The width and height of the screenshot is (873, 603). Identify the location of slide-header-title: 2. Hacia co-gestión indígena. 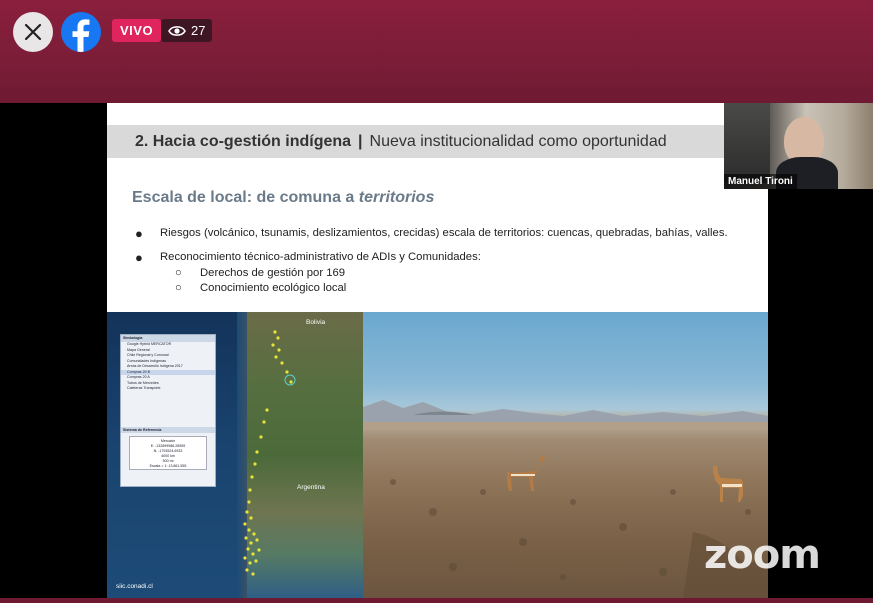
(243, 141).